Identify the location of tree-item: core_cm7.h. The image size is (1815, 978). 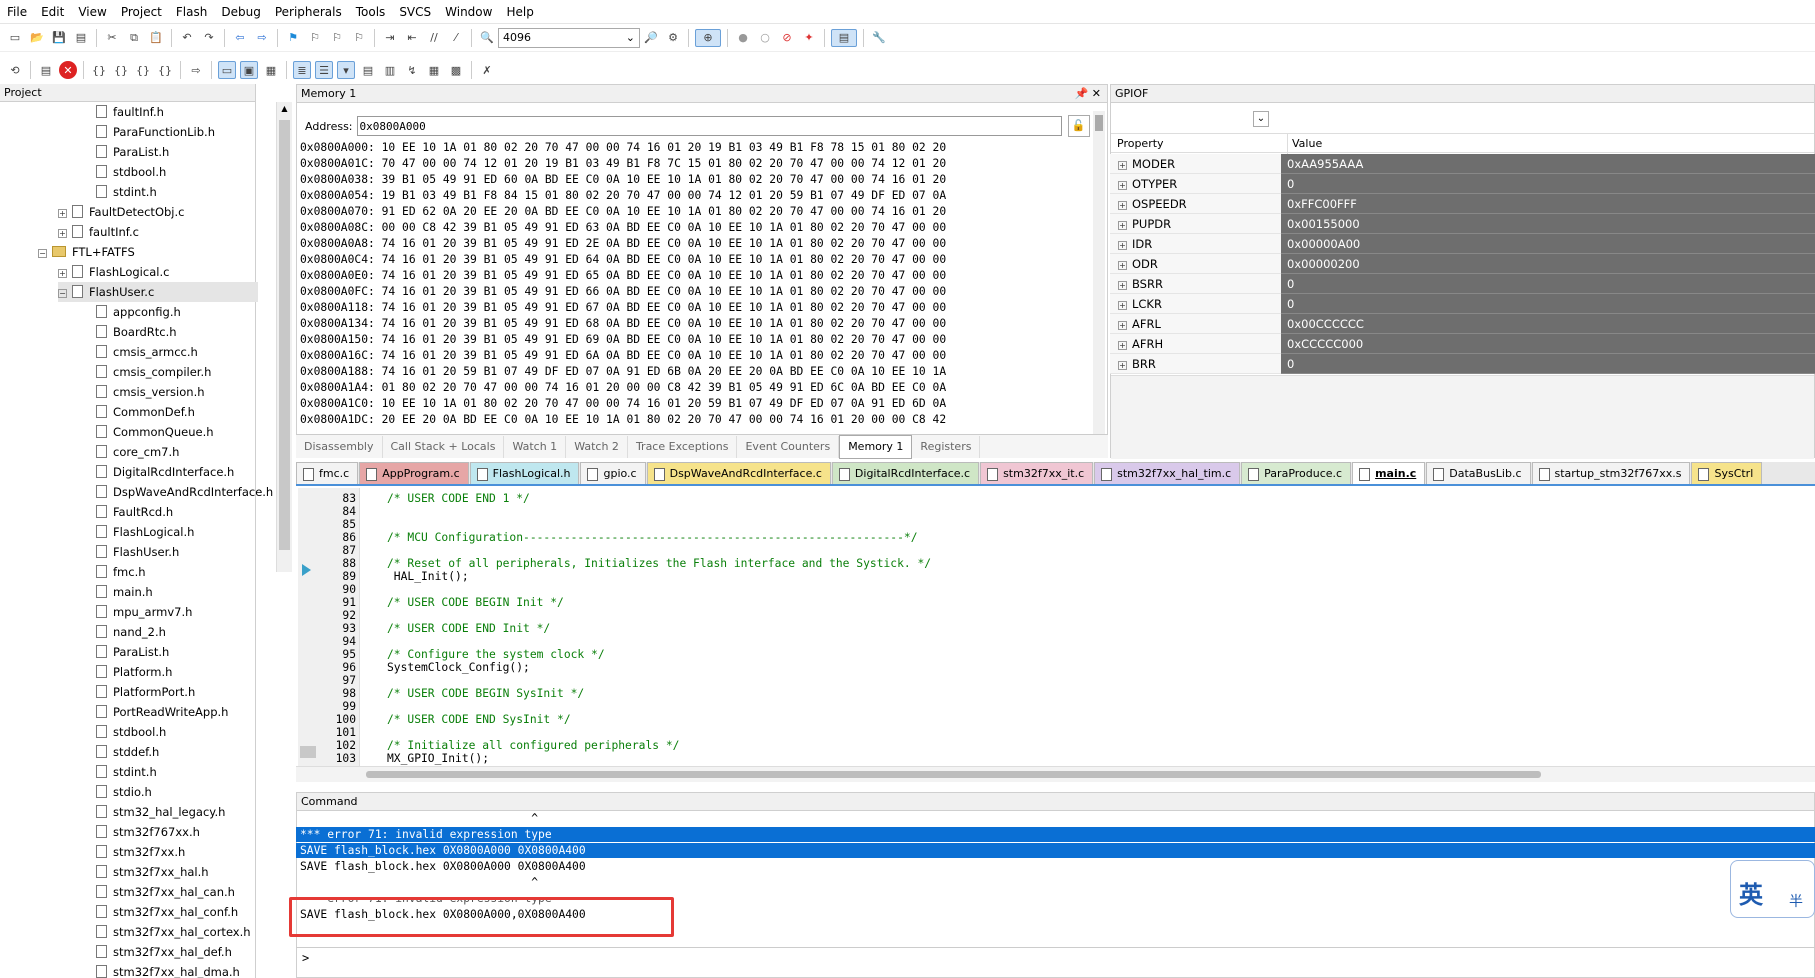
(137, 452).